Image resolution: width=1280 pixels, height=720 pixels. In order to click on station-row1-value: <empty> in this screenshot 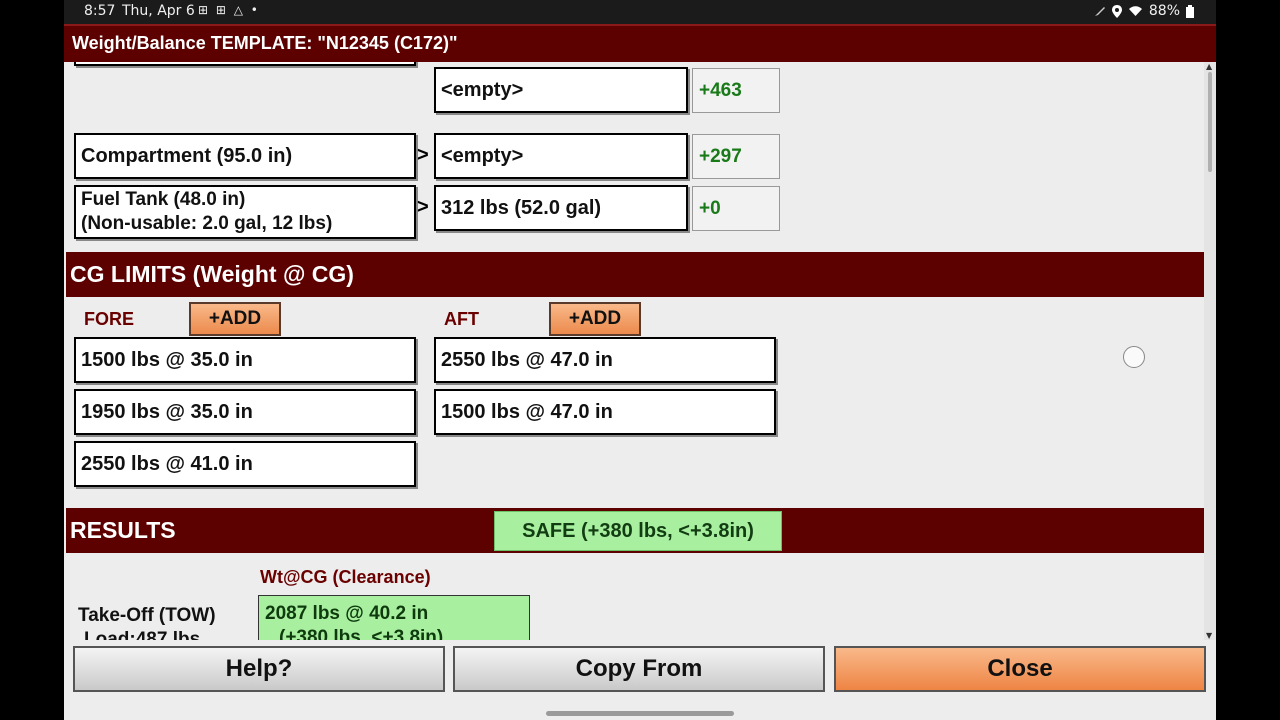, I will do `click(561, 156)`.